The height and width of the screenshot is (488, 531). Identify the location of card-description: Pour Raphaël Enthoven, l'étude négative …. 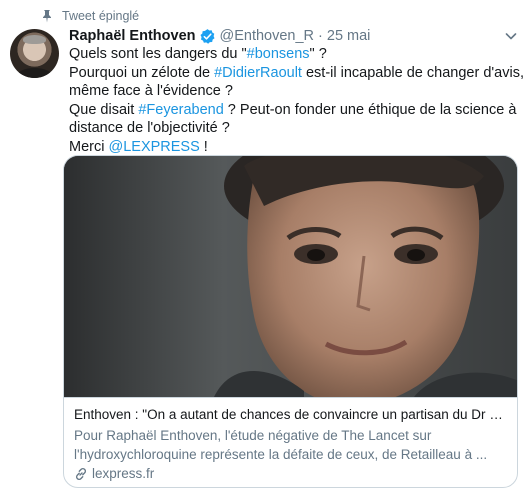
(291, 445).